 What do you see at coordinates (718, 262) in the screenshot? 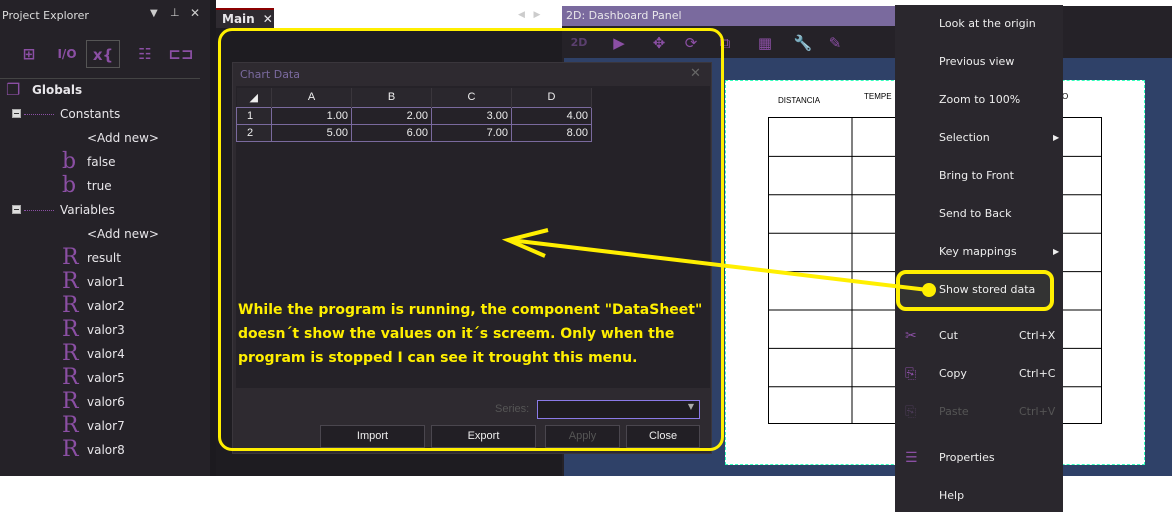
I see `annotation-arrow` at bounding box center [718, 262].